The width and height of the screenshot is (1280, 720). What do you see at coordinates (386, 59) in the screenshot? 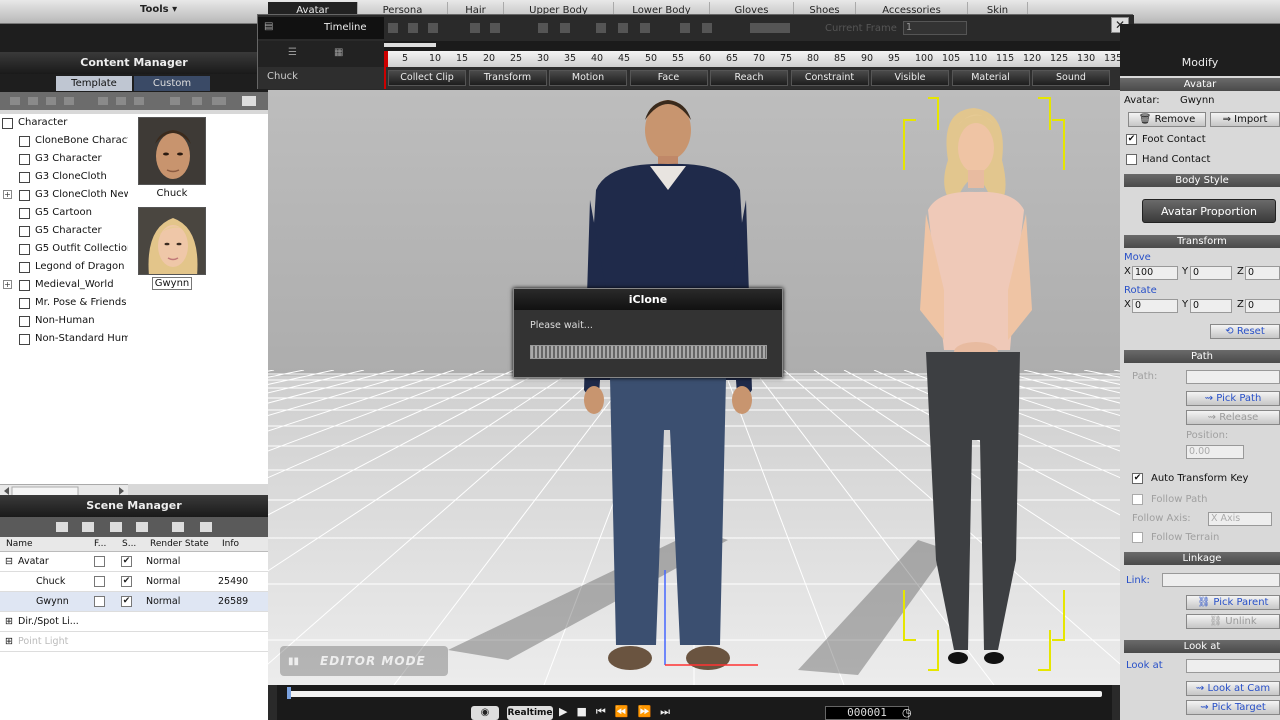
I see `playhead` at bounding box center [386, 59].